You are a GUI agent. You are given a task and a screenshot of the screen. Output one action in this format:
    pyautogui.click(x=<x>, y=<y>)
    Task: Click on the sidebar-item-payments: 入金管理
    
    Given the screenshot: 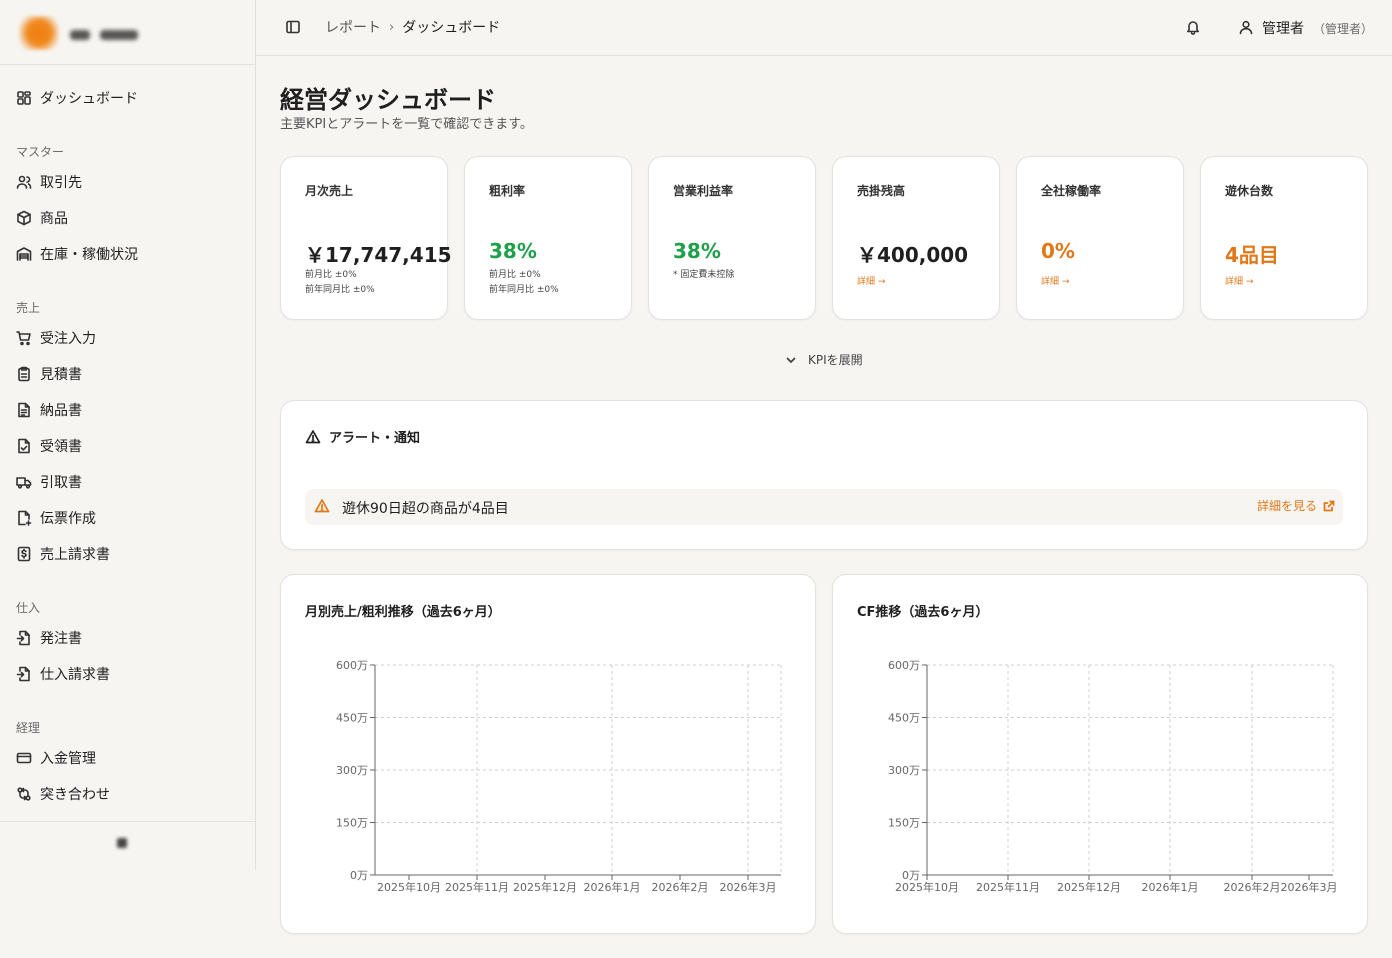 What is the action you would take?
    pyautogui.click(x=127, y=758)
    